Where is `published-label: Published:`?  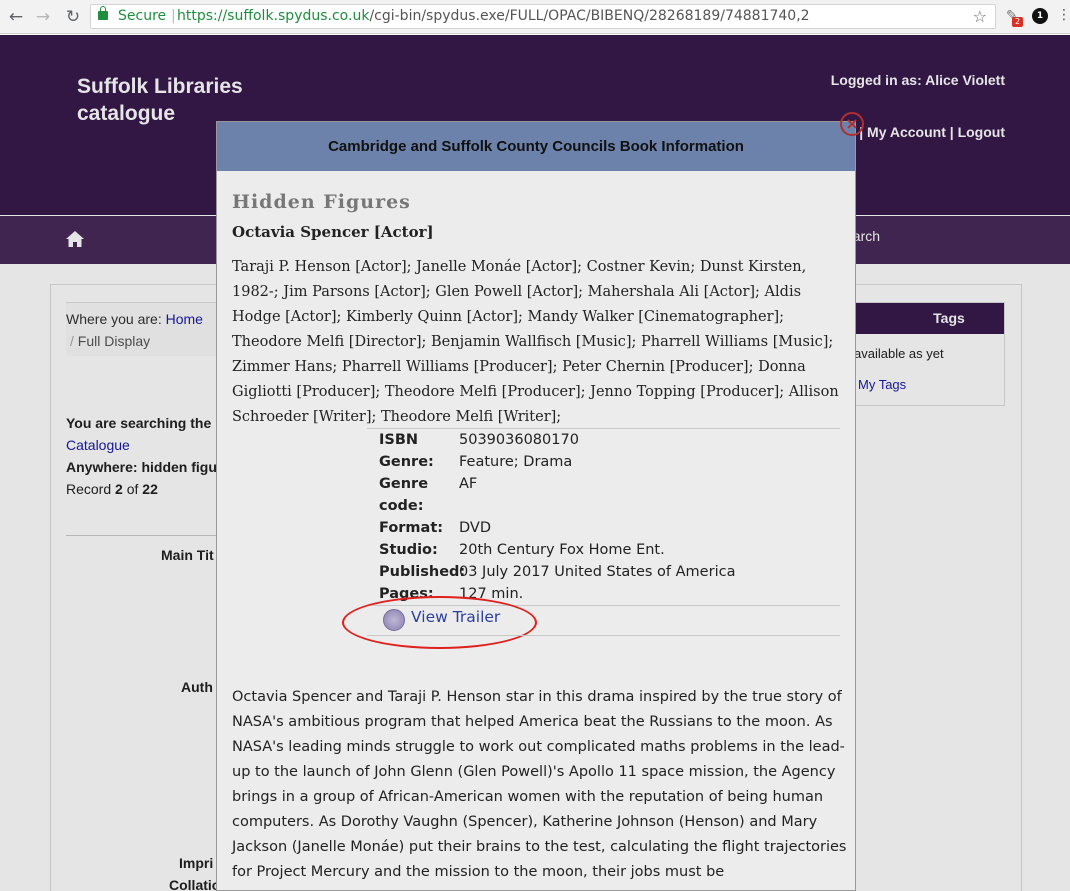
published-label: Published: is located at coordinates (422, 572).